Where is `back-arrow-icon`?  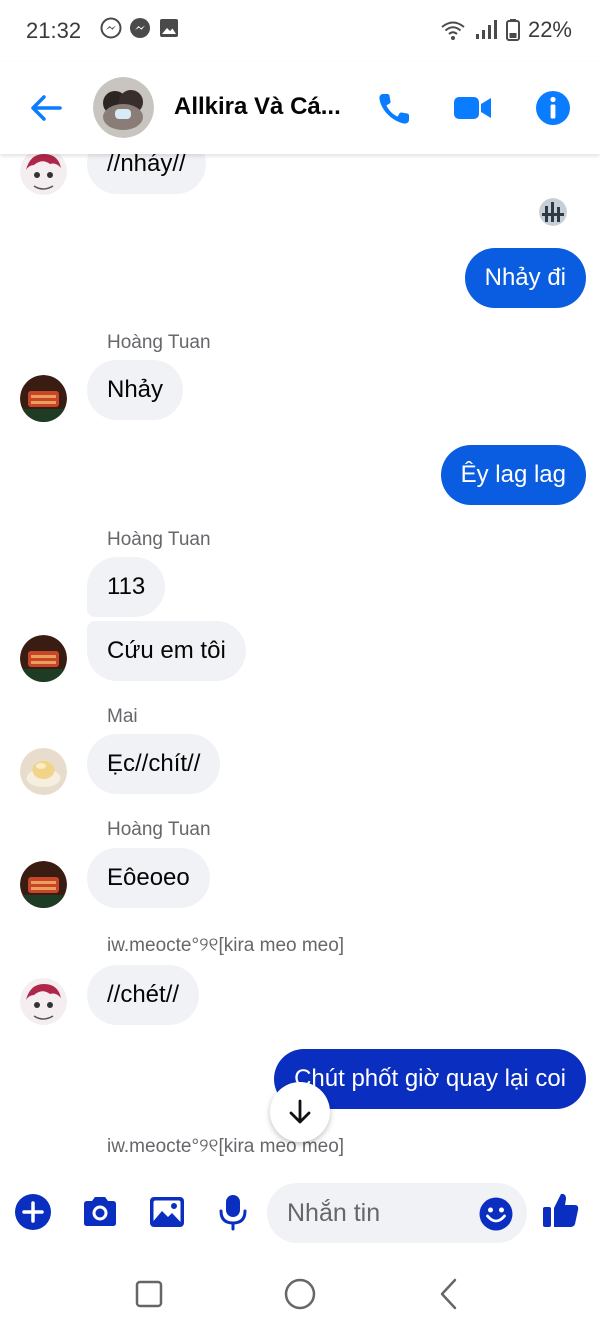 back-arrow-icon is located at coordinates (46, 108).